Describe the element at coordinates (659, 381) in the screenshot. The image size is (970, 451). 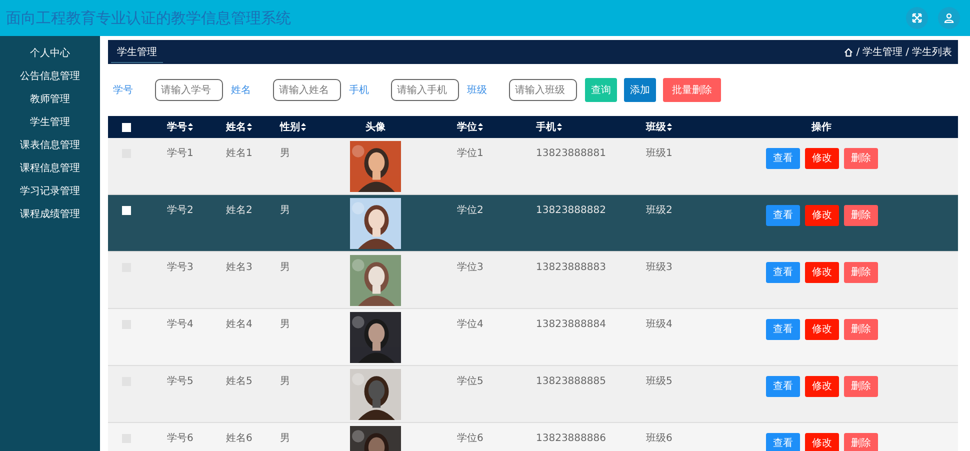
I see `table-cell-text: 班级5` at that location.